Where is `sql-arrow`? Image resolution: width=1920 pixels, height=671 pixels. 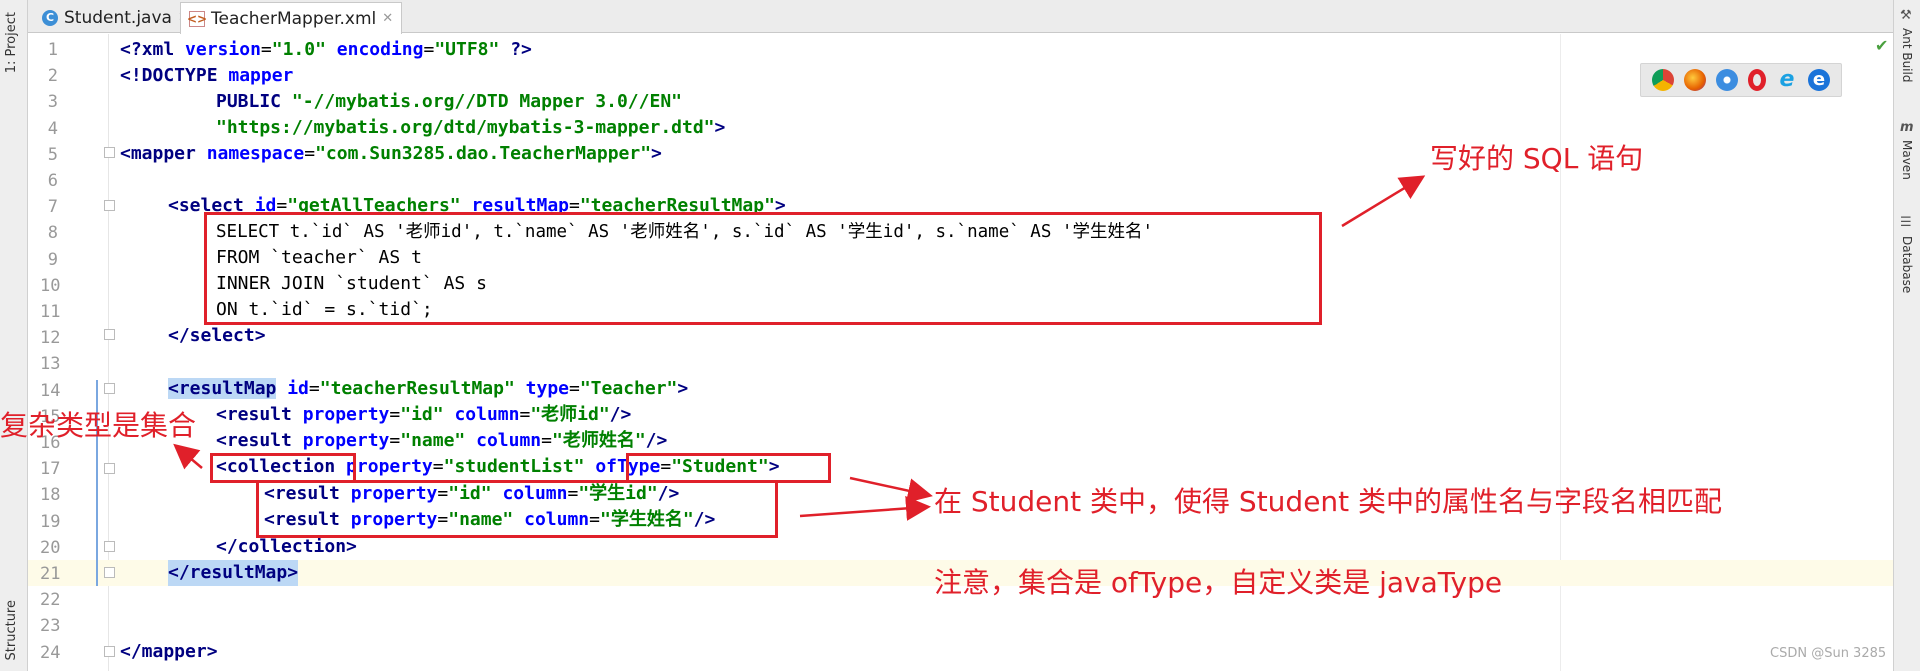 sql-arrow is located at coordinates (1383, 201).